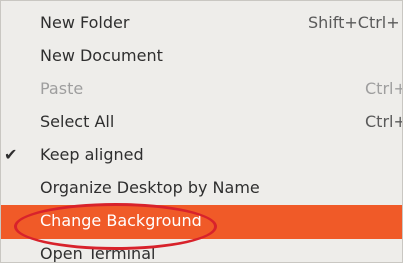 This screenshot has width=403, height=263. What do you see at coordinates (201, 250) in the screenshot?
I see `menu-item-open-terminal: Open Terminal` at bounding box center [201, 250].